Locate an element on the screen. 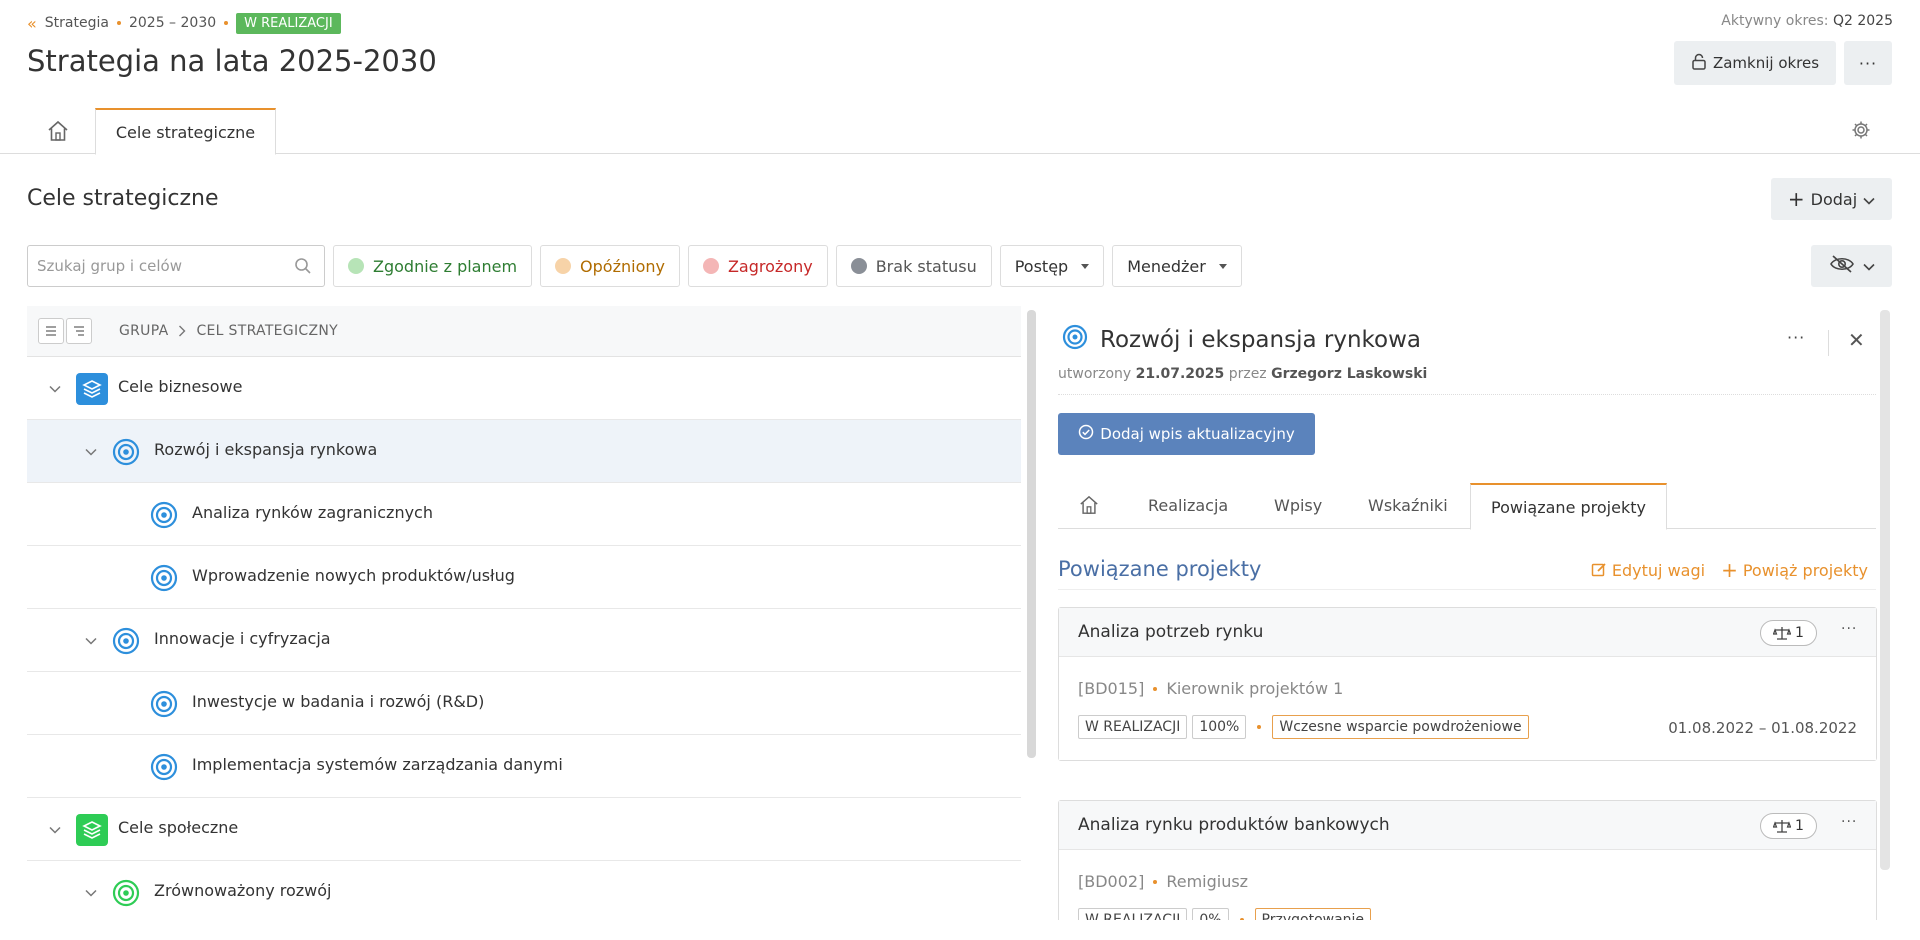  tab-linked-projects: Powiązane projekty is located at coordinates (1568, 506).